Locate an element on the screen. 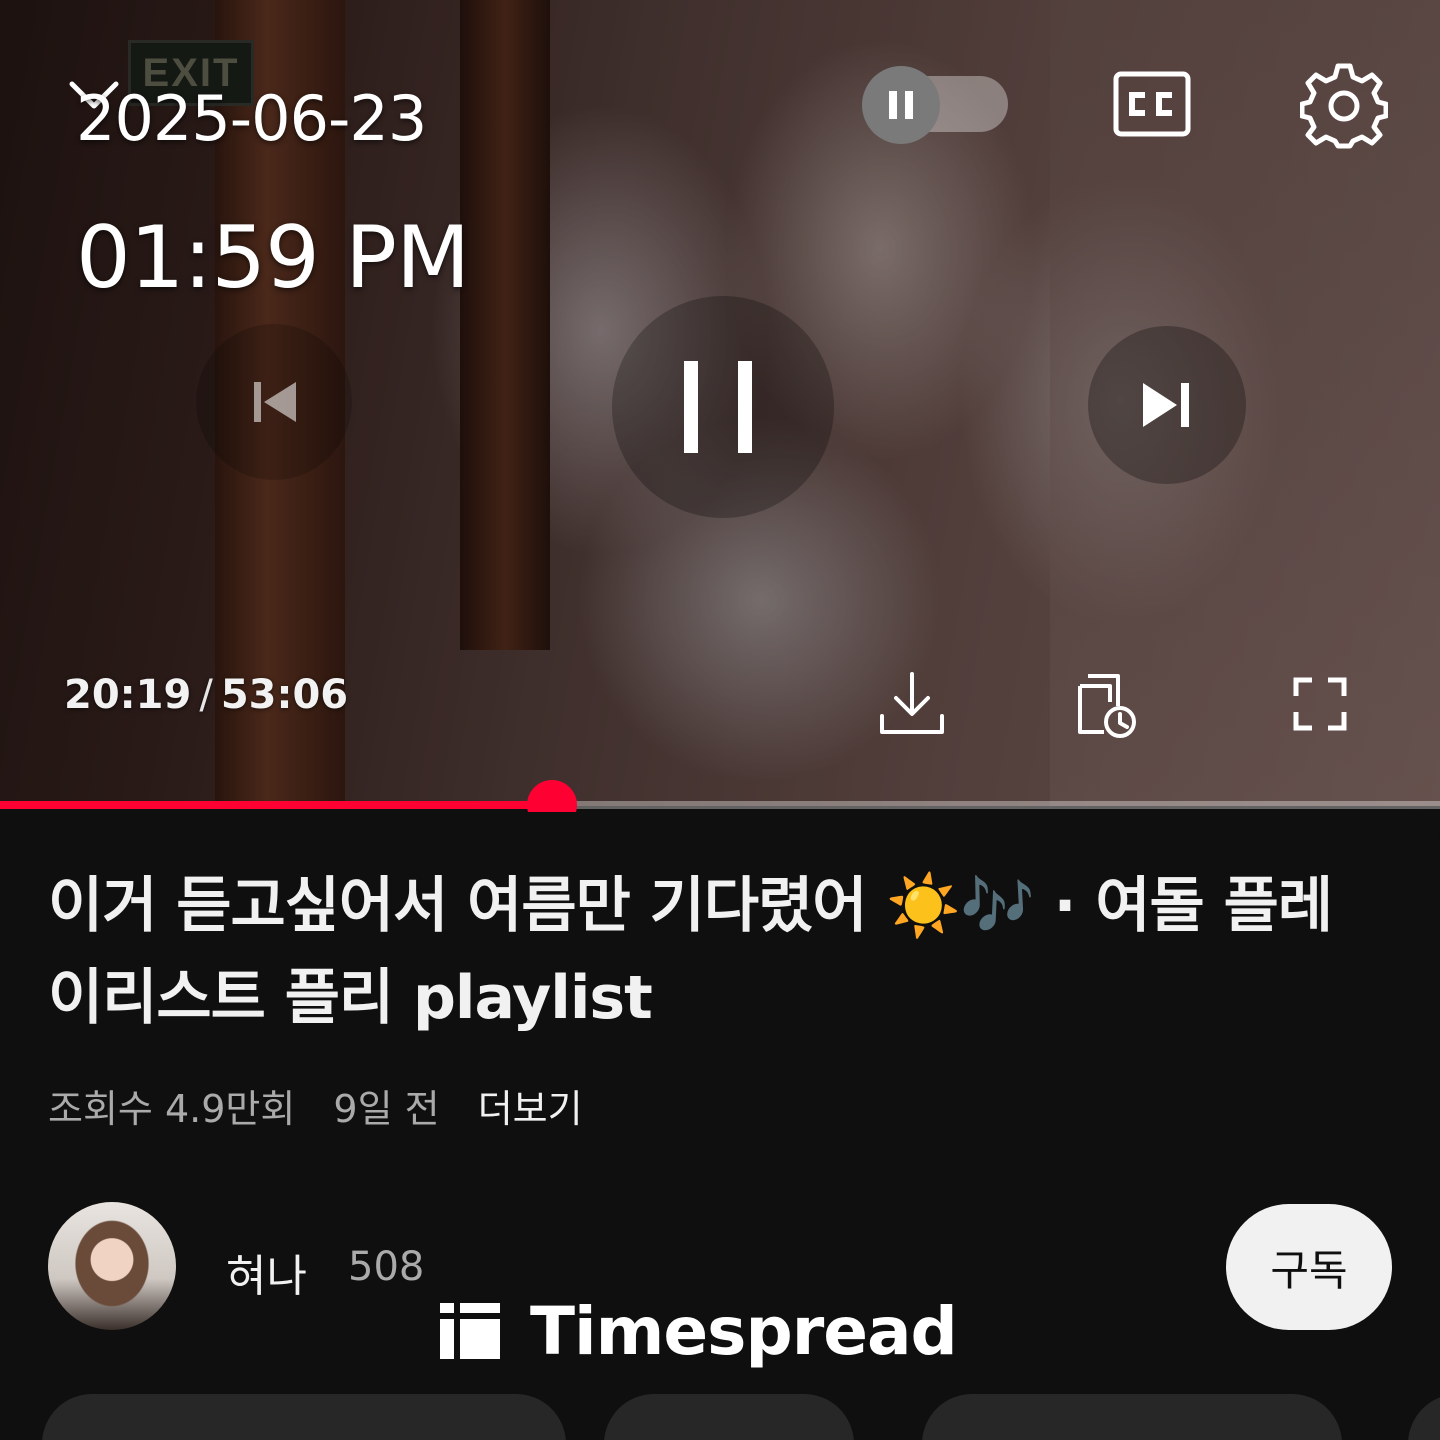 The width and height of the screenshot is (1440, 1440). play-pause-button is located at coordinates (723, 407).